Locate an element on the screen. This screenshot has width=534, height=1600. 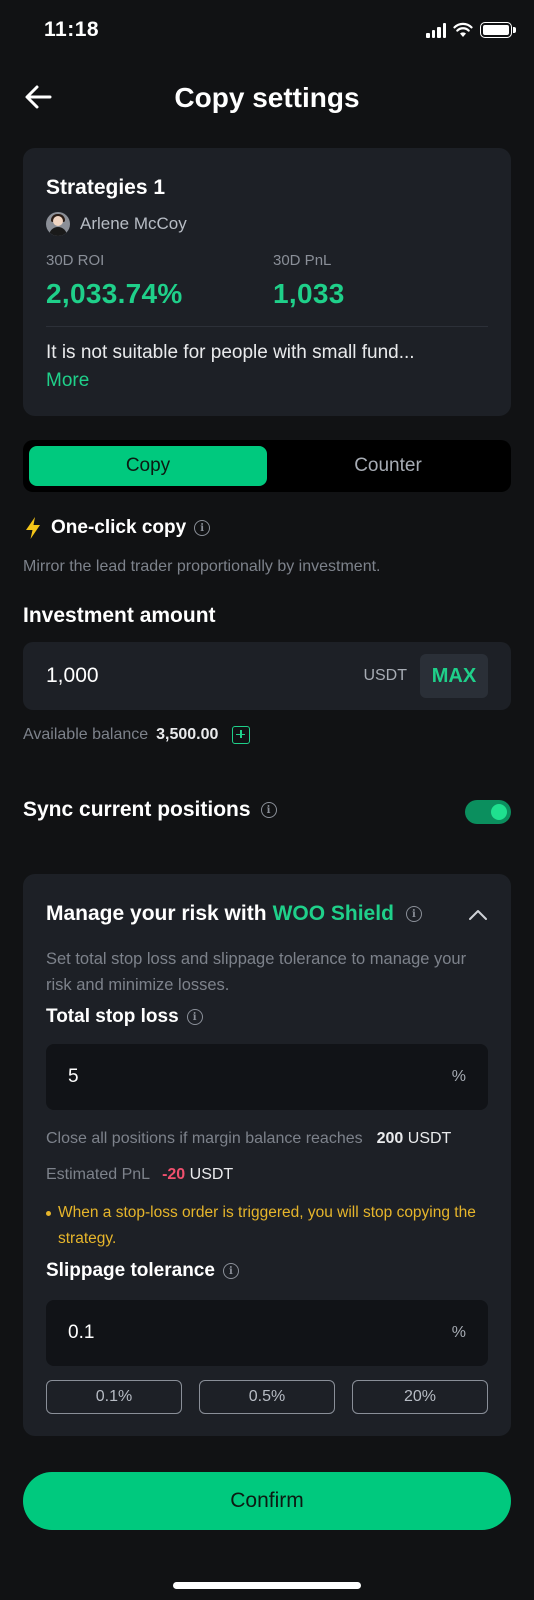
slippage-presets: 0.1% 0.5% 20% is located at coordinates (267, 1397).